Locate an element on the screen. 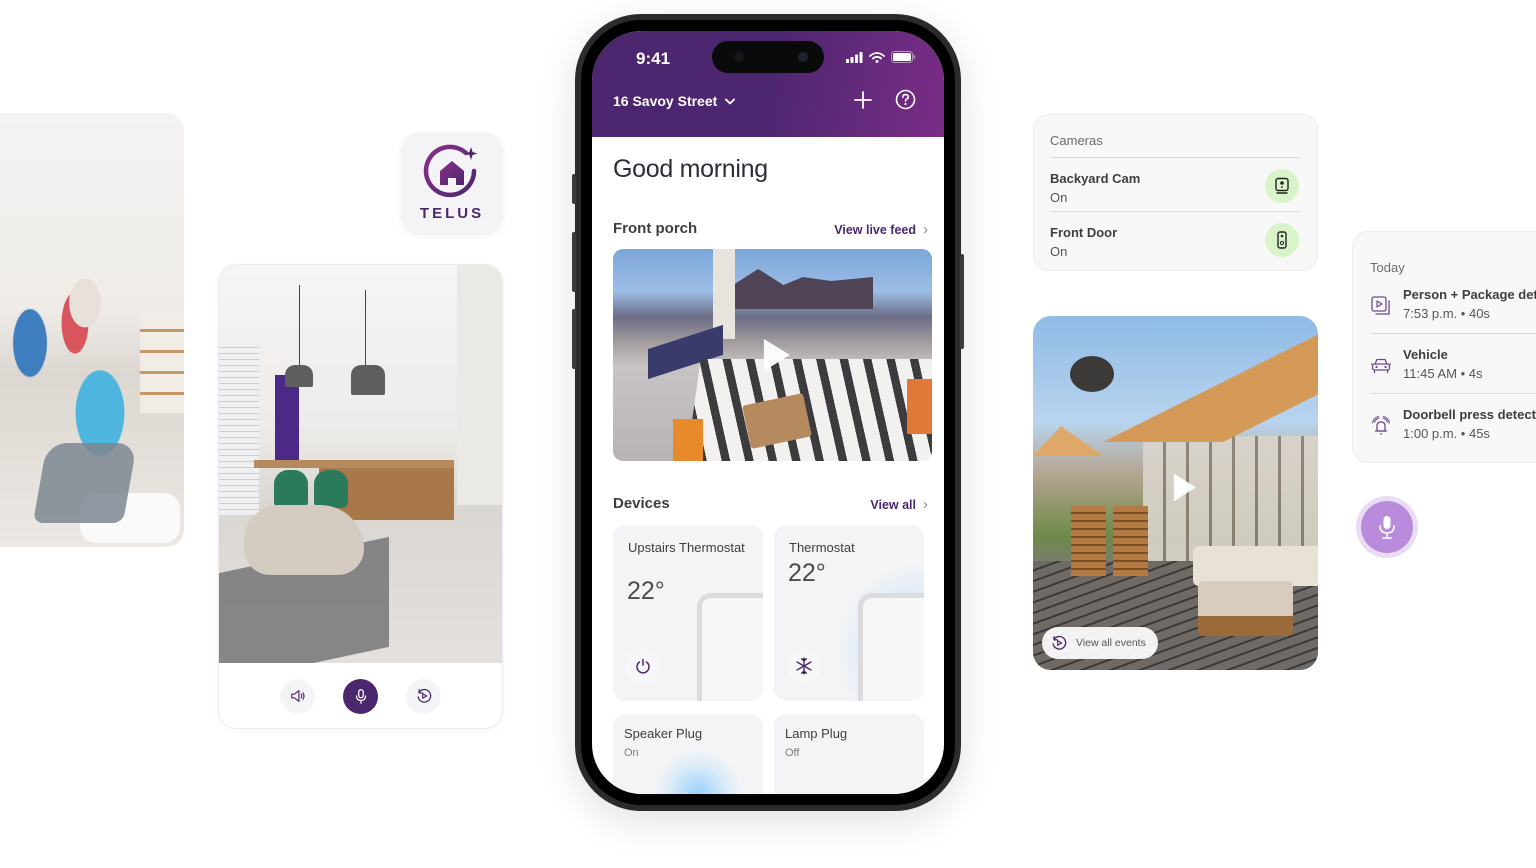 The width and height of the screenshot is (1536, 868). replay-button is located at coordinates (423, 696).